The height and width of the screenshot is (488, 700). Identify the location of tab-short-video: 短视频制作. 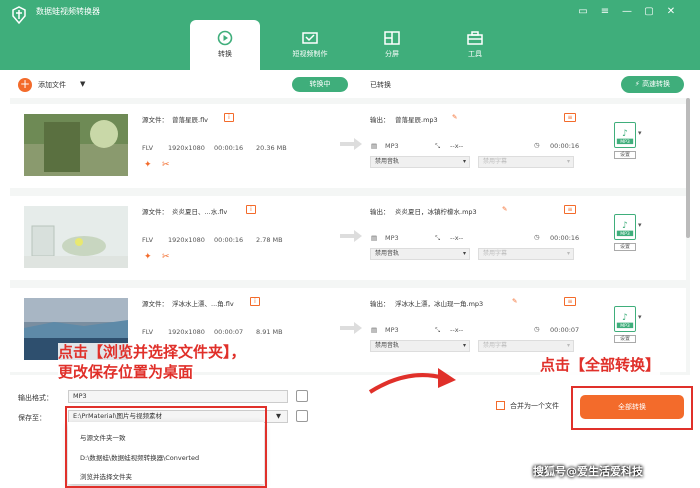
(310, 45).